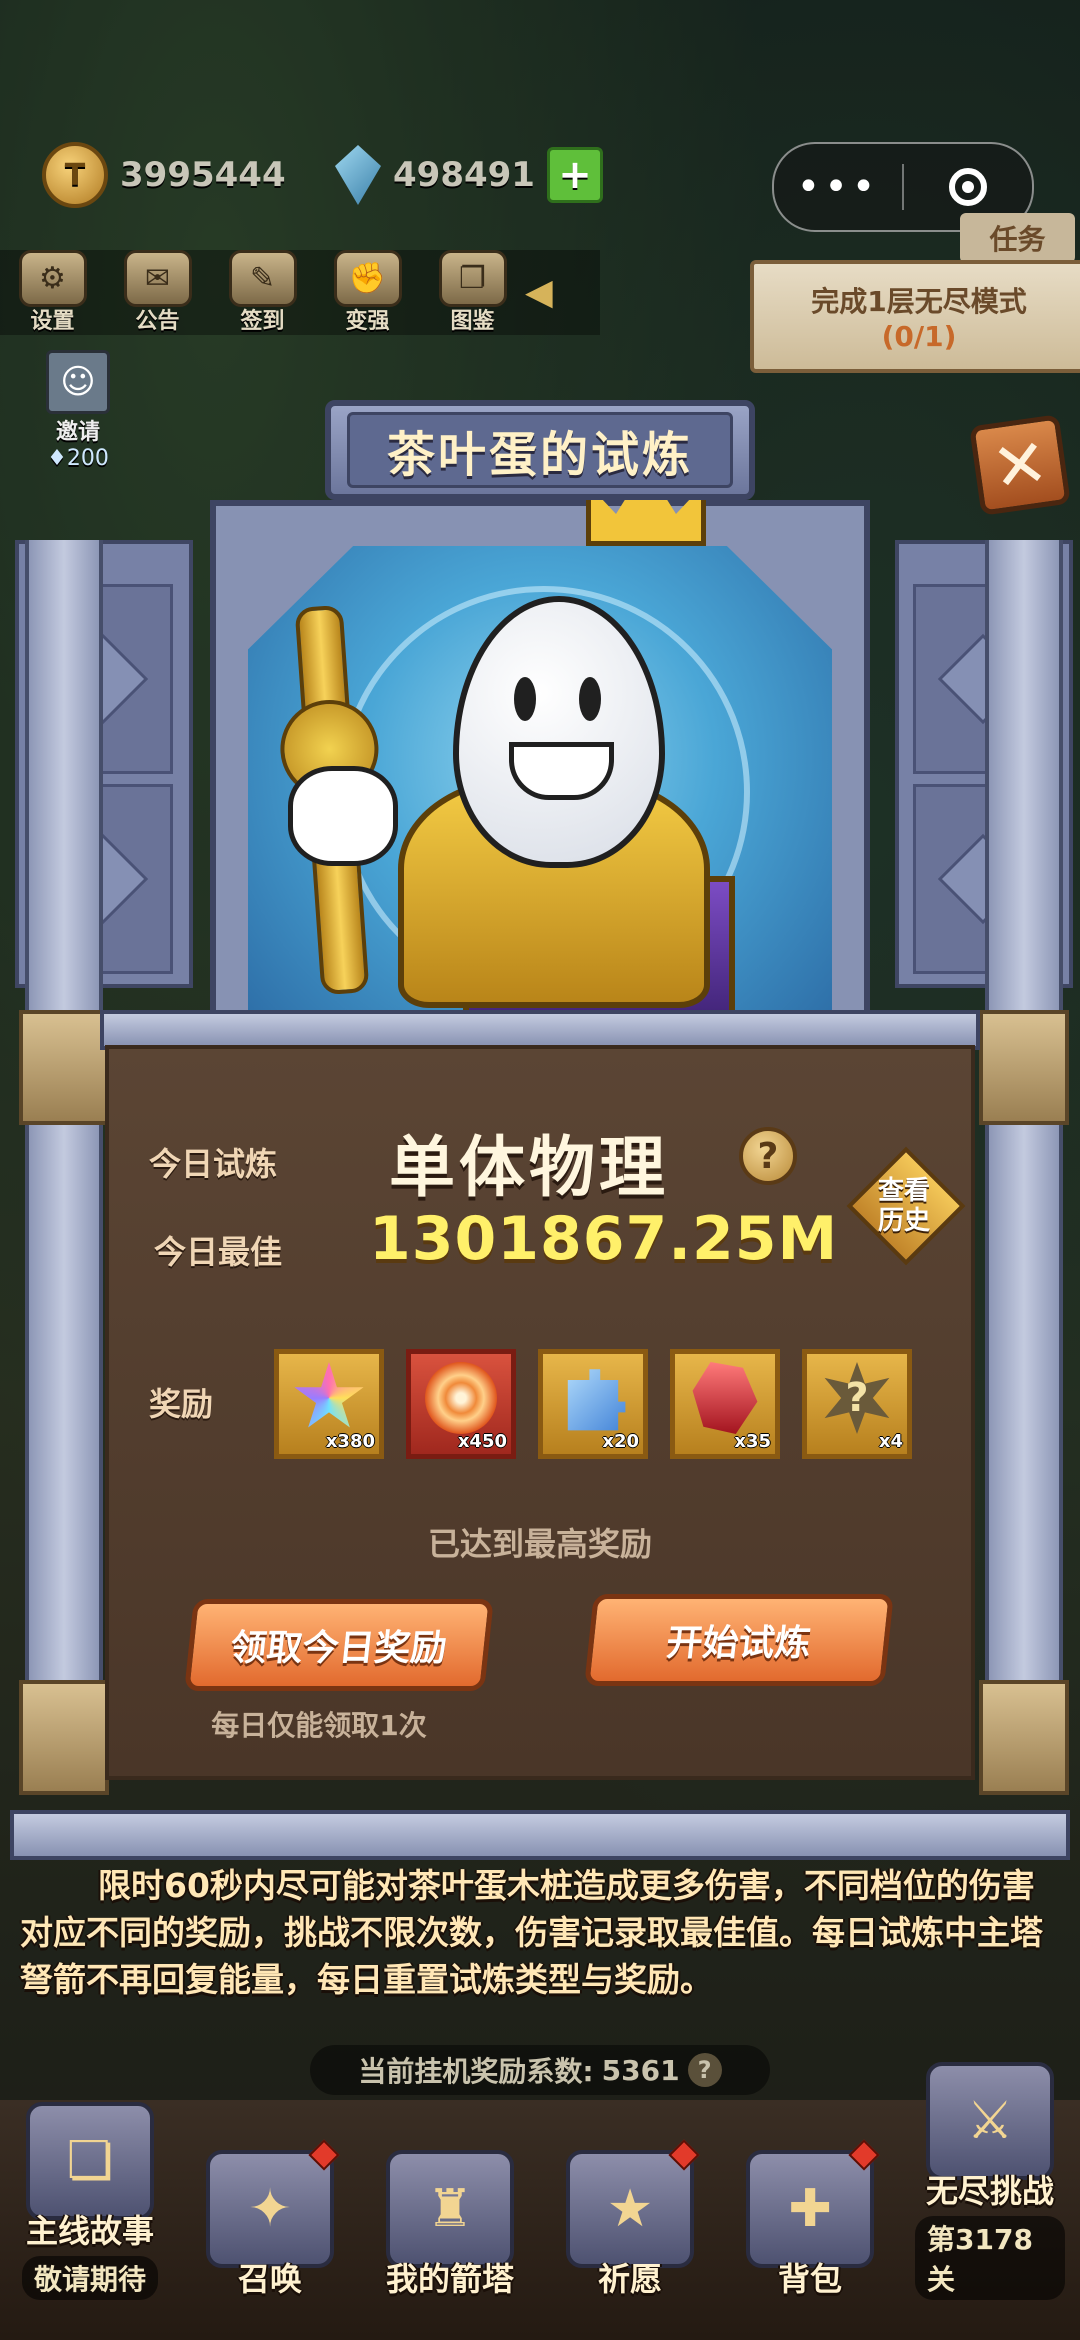  What do you see at coordinates (262, 321) in the screenshot?
I see `menu-label: 签到` at bounding box center [262, 321].